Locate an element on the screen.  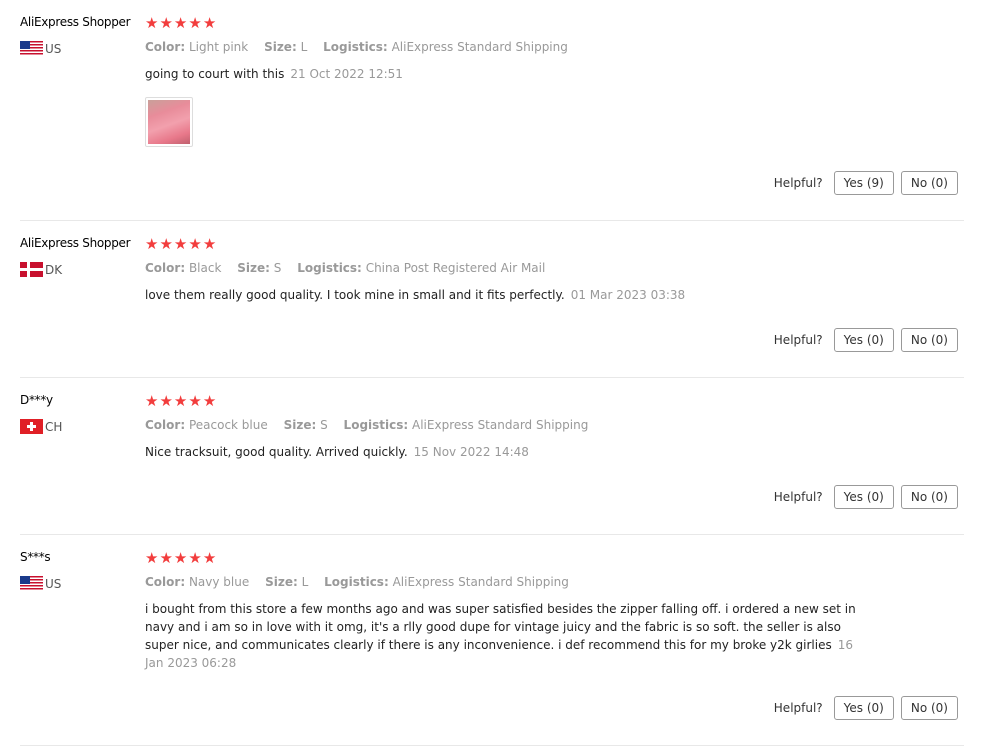
color-value: Navy blue is located at coordinates (219, 582).